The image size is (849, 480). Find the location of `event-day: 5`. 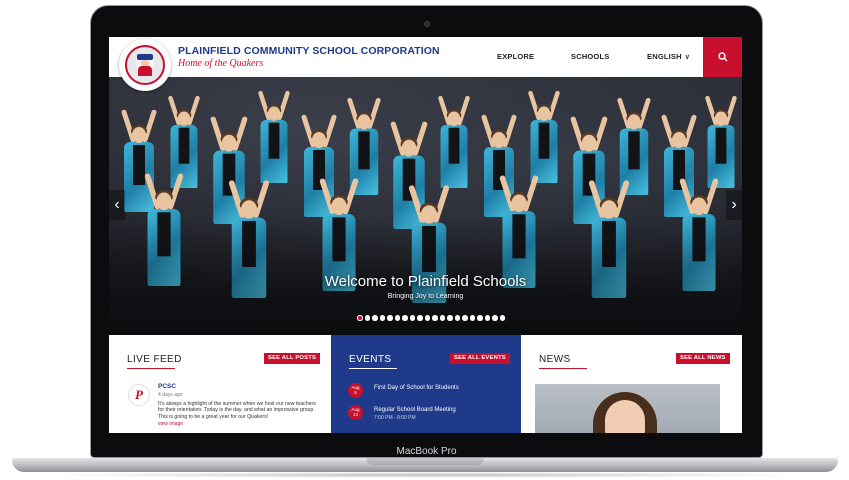

event-day: 5 is located at coordinates (355, 392).